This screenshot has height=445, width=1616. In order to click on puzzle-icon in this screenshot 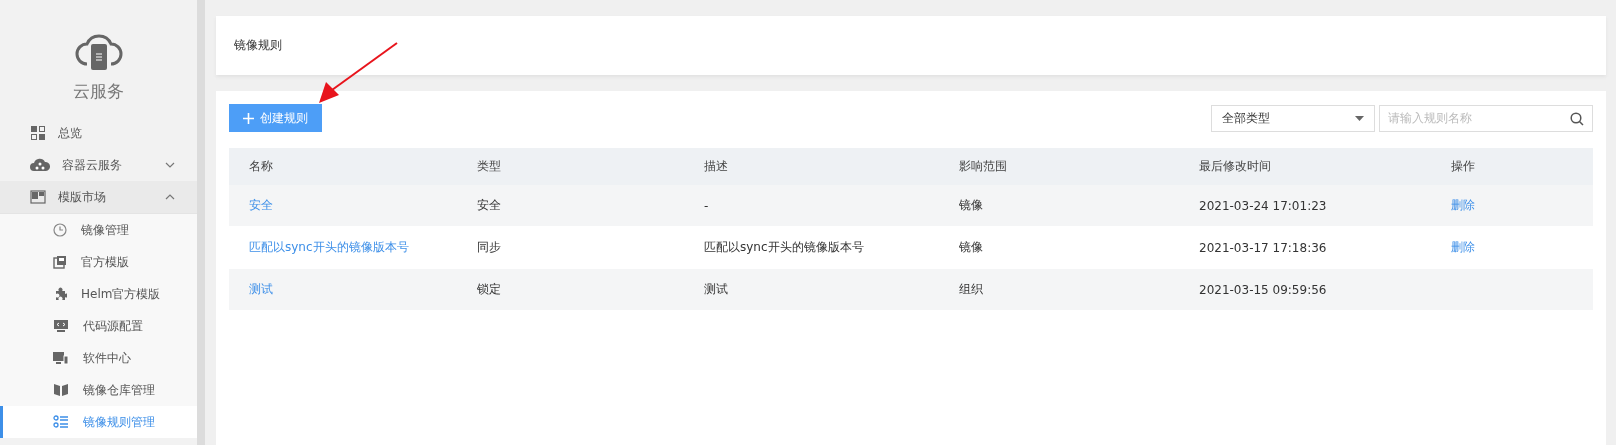, I will do `click(60, 294)`.